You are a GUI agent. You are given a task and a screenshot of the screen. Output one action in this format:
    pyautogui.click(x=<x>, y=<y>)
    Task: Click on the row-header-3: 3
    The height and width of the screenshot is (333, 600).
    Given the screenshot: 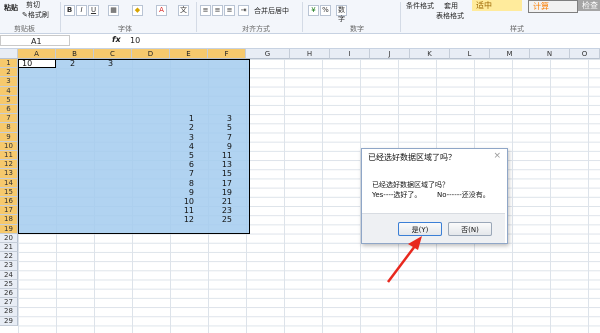 What is the action you would take?
    pyautogui.click(x=9, y=82)
    